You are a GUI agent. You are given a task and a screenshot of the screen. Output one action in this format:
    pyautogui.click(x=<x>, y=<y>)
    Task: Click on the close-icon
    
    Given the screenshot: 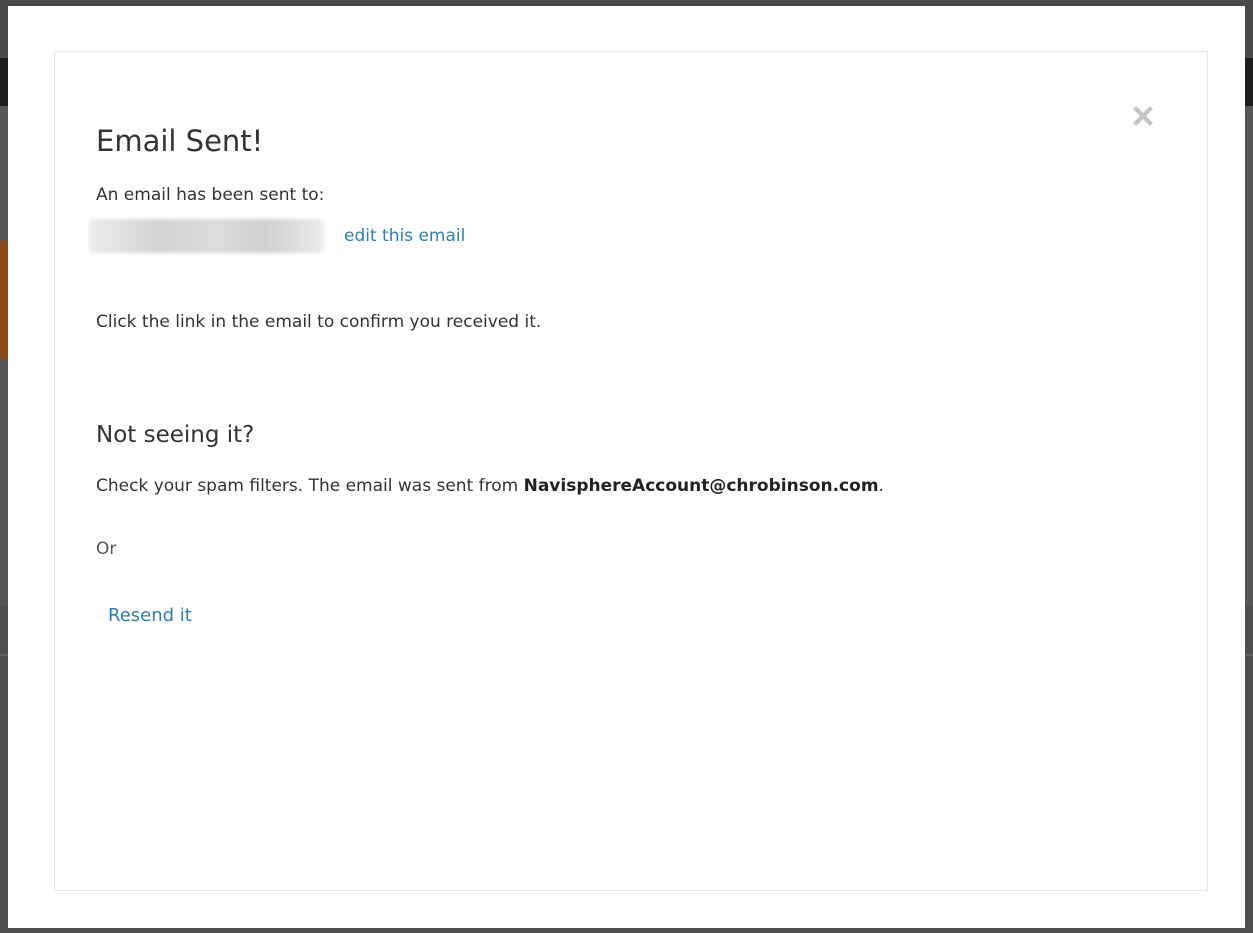 What is the action you would take?
    pyautogui.click(x=1143, y=116)
    